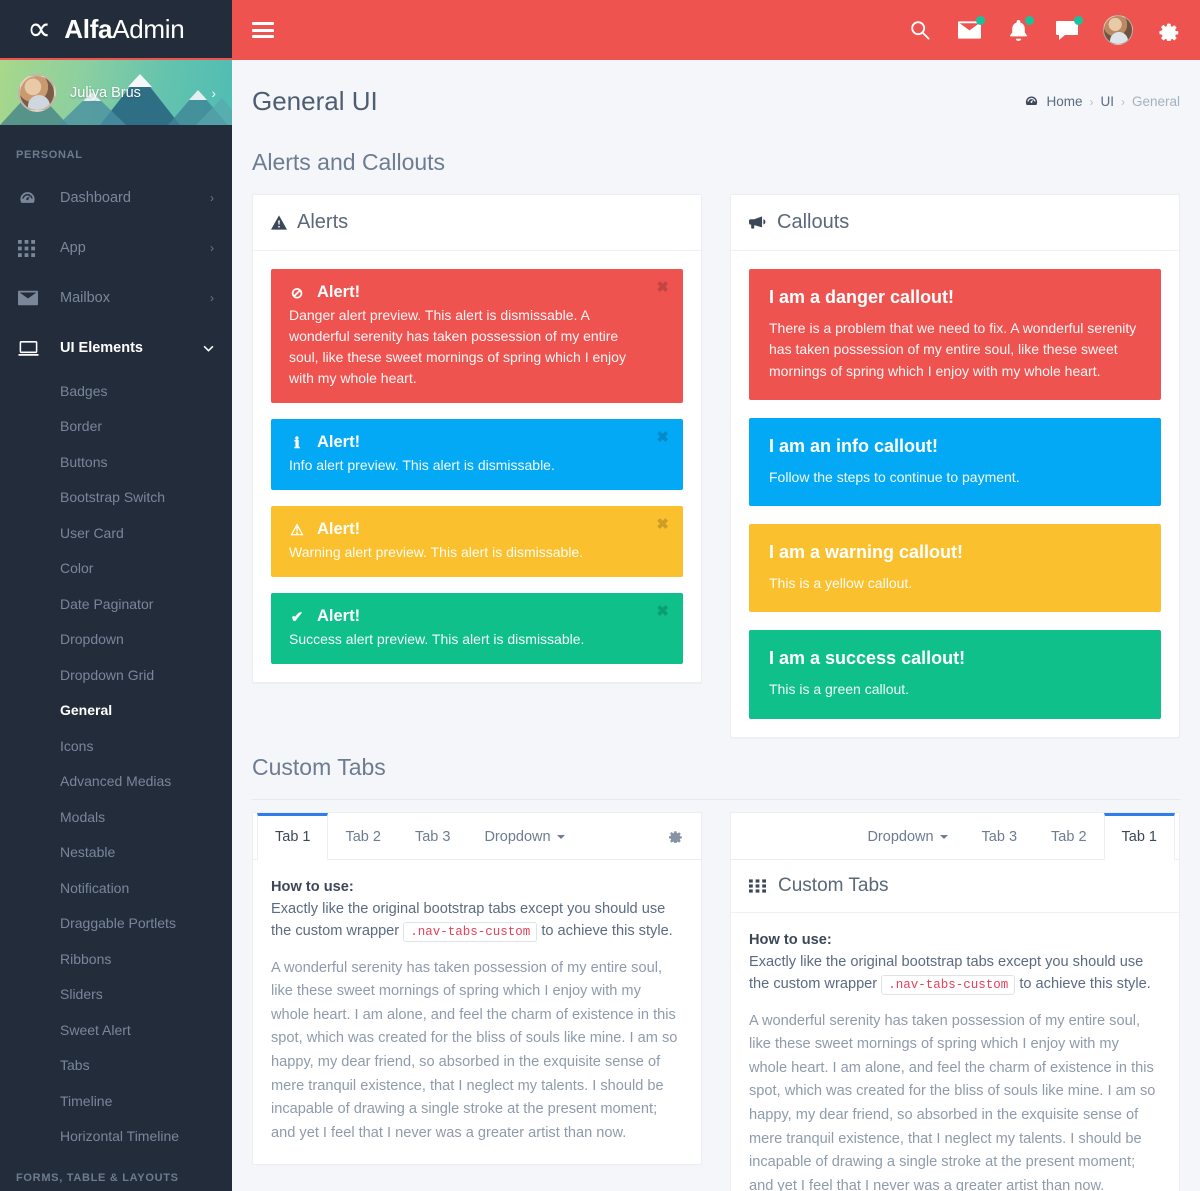 This screenshot has height=1191, width=1200. Describe the element at coordinates (943, 836) in the screenshot. I see `caret-down-icon` at that location.